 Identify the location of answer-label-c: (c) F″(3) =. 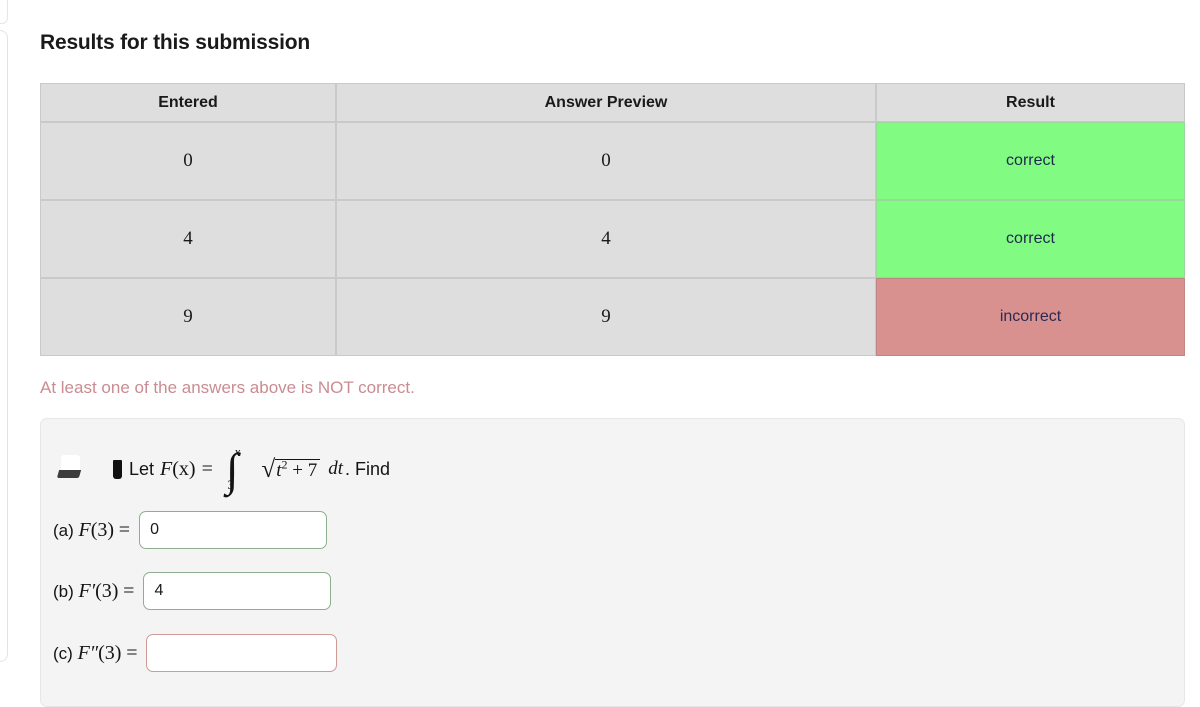
(95, 653).